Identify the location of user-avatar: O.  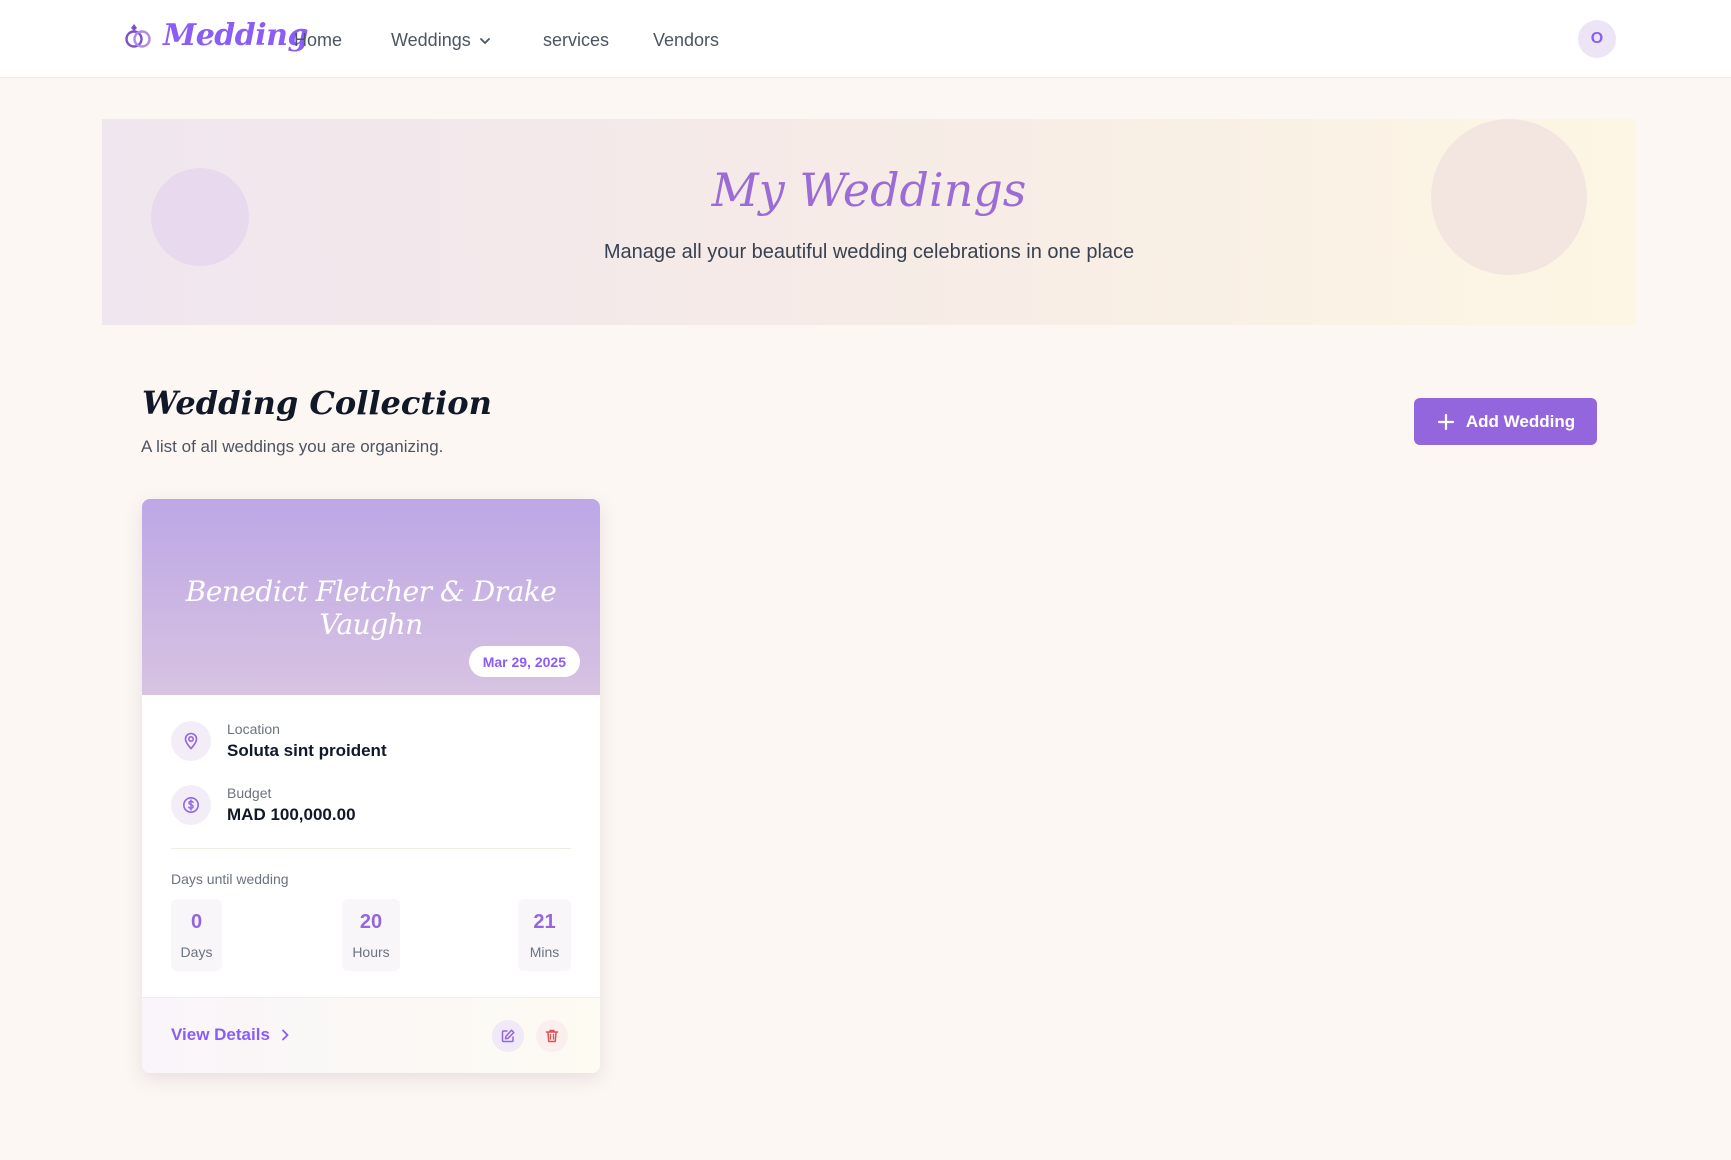
(1597, 39).